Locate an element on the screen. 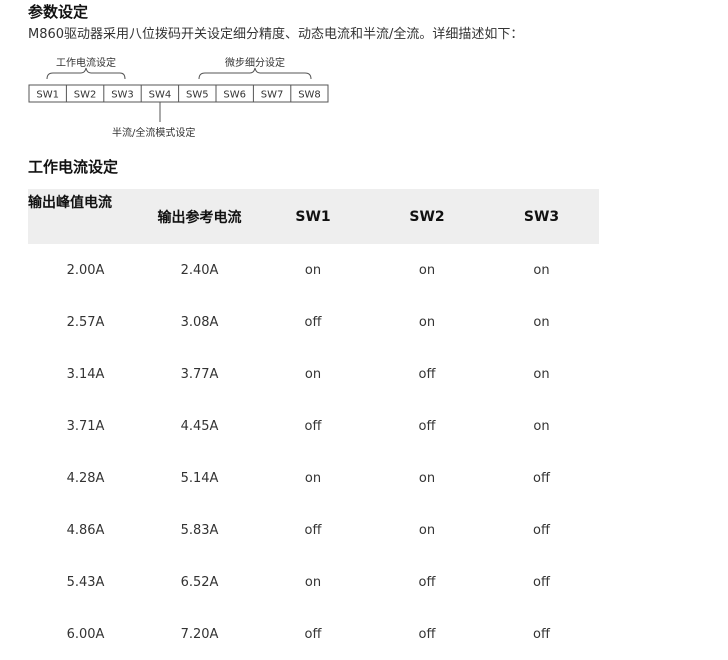 The image size is (728, 660). table-row: 3.71A 4.45A off off on is located at coordinates (313, 426).